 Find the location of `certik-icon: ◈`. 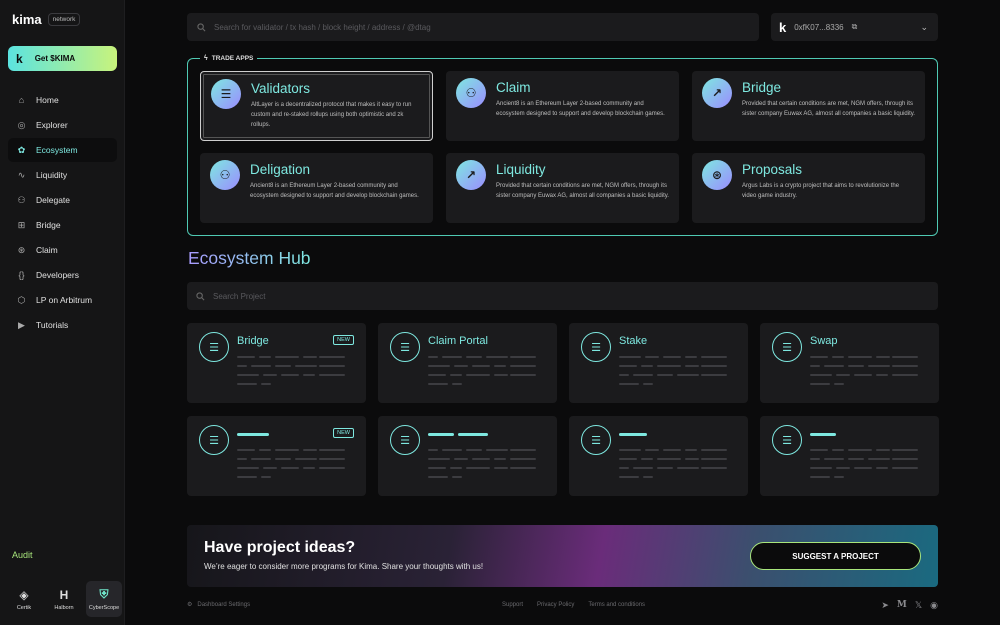

certik-icon: ◈ is located at coordinates (24, 594).